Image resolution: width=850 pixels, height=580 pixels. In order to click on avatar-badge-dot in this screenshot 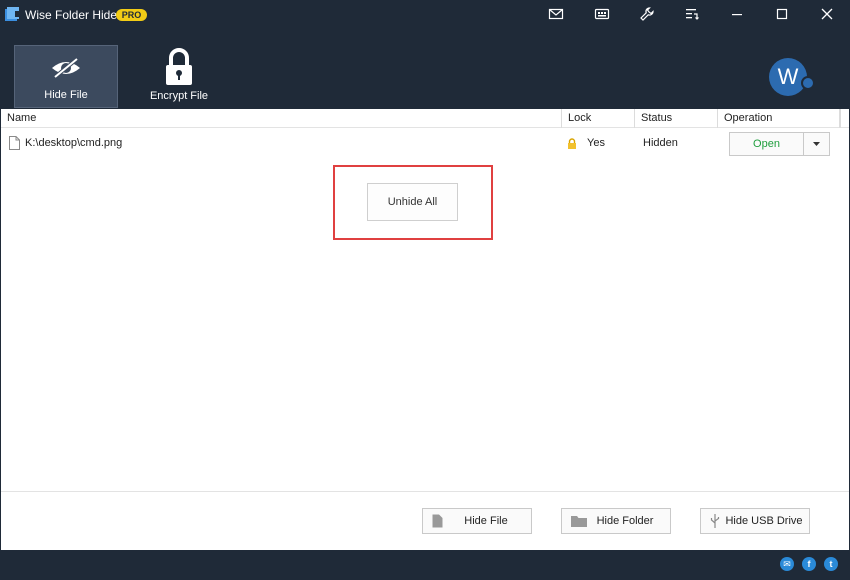, I will do `click(808, 83)`.